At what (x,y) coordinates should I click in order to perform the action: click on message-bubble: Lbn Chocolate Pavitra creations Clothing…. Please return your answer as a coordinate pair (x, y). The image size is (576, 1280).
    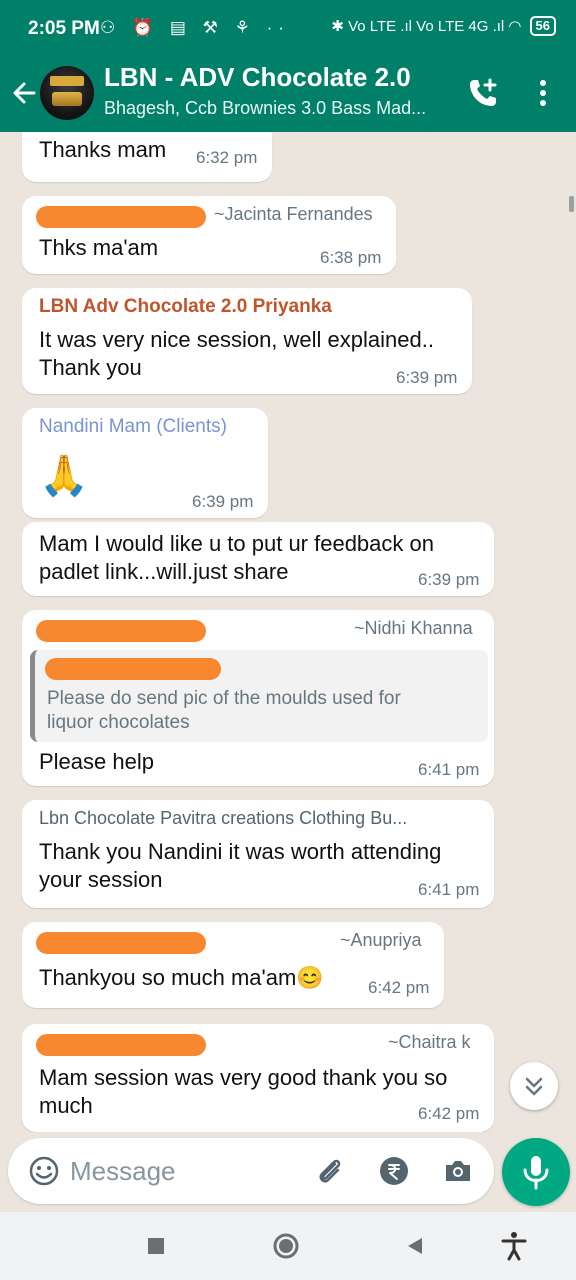
    Looking at the image, I should click on (258, 854).